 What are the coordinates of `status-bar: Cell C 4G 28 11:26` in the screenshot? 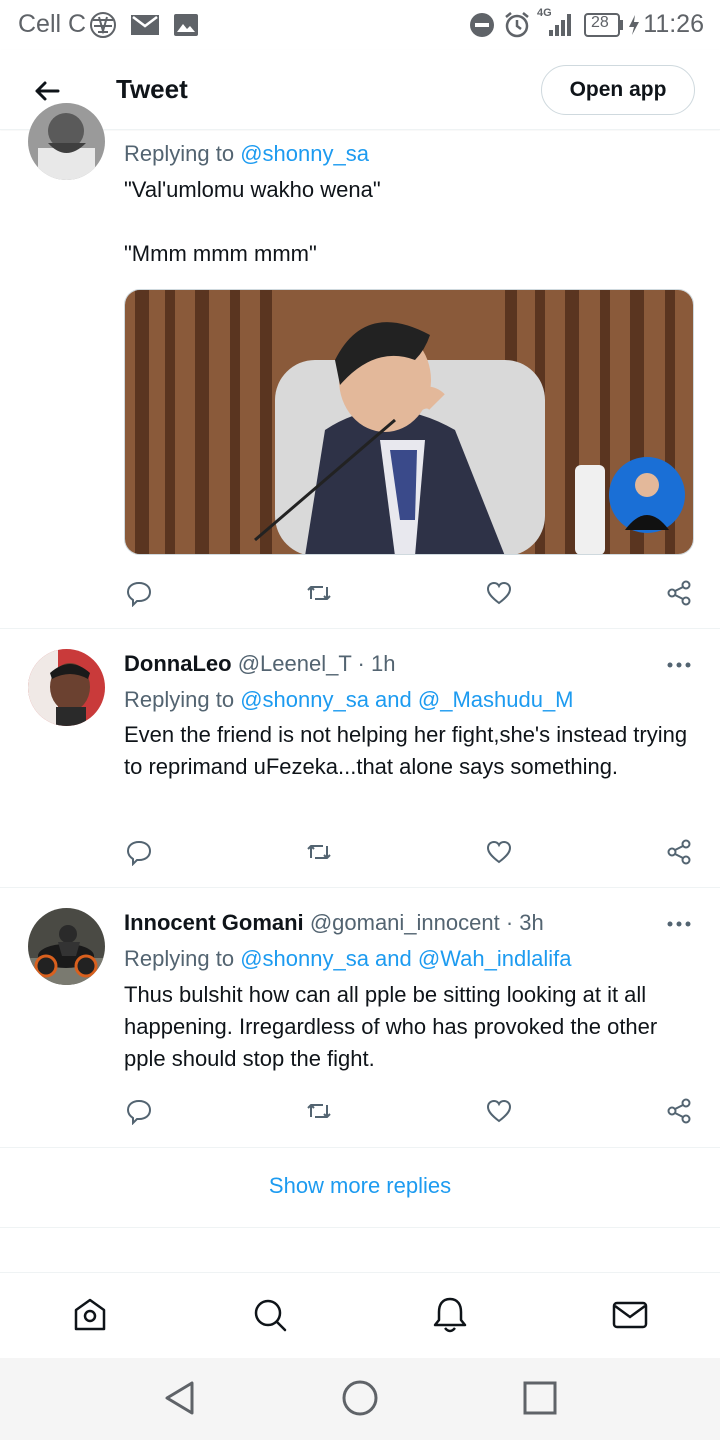 It's located at (360, 25).